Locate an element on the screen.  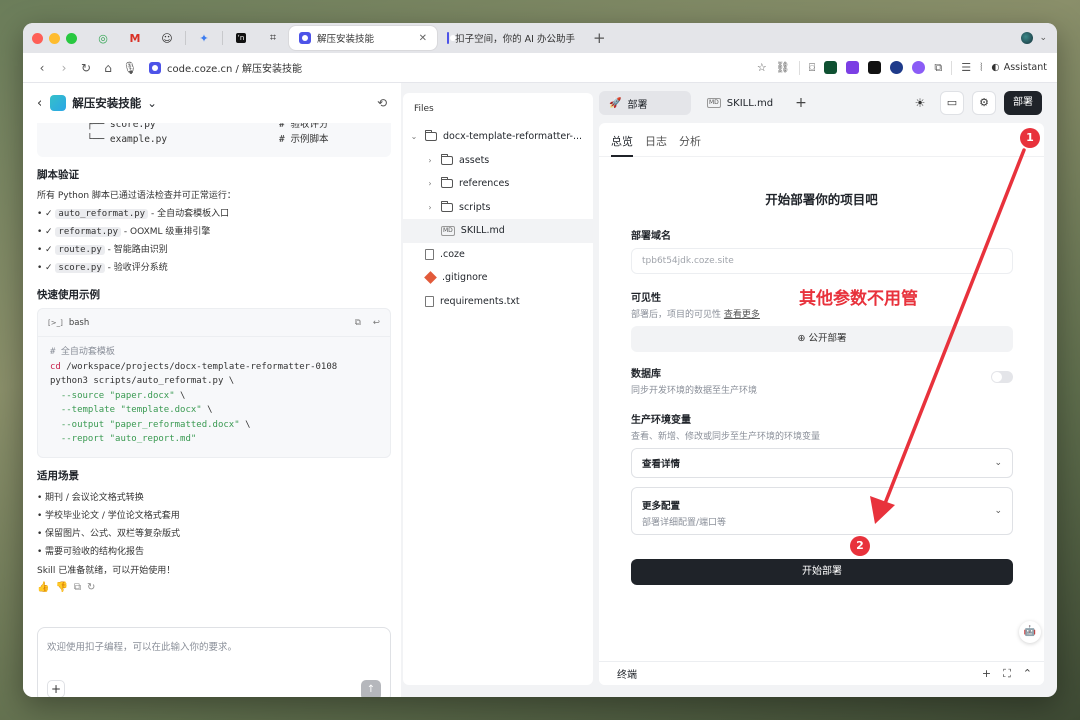
audio-icon: ⦚ is located at coordinates (981, 68).